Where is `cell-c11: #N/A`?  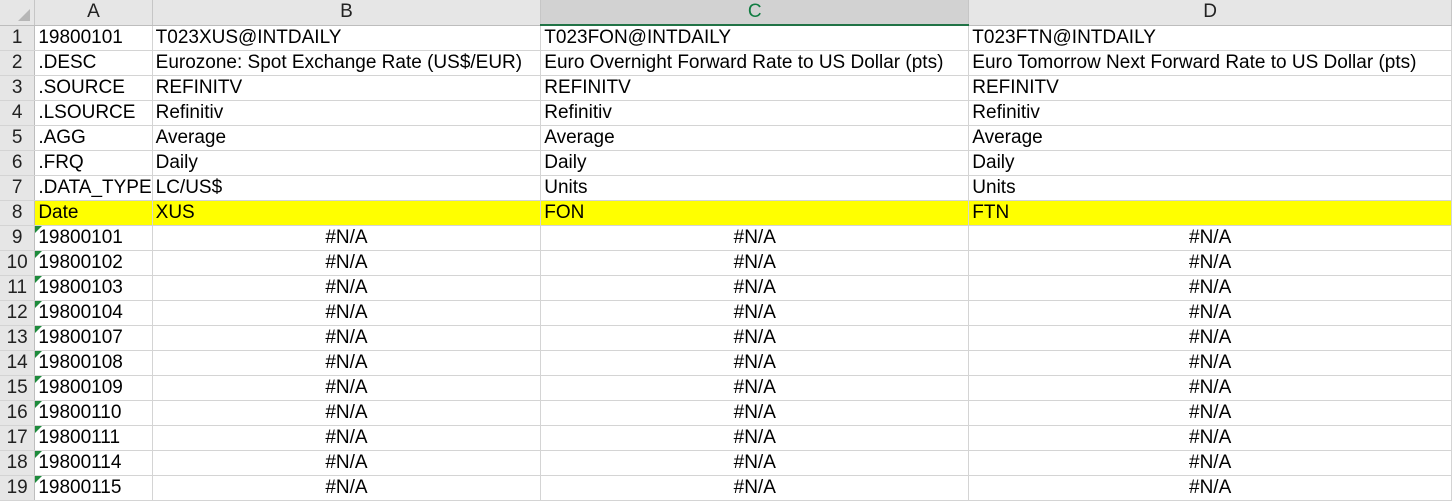 cell-c11: #N/A is located at coordinates (755, 288).